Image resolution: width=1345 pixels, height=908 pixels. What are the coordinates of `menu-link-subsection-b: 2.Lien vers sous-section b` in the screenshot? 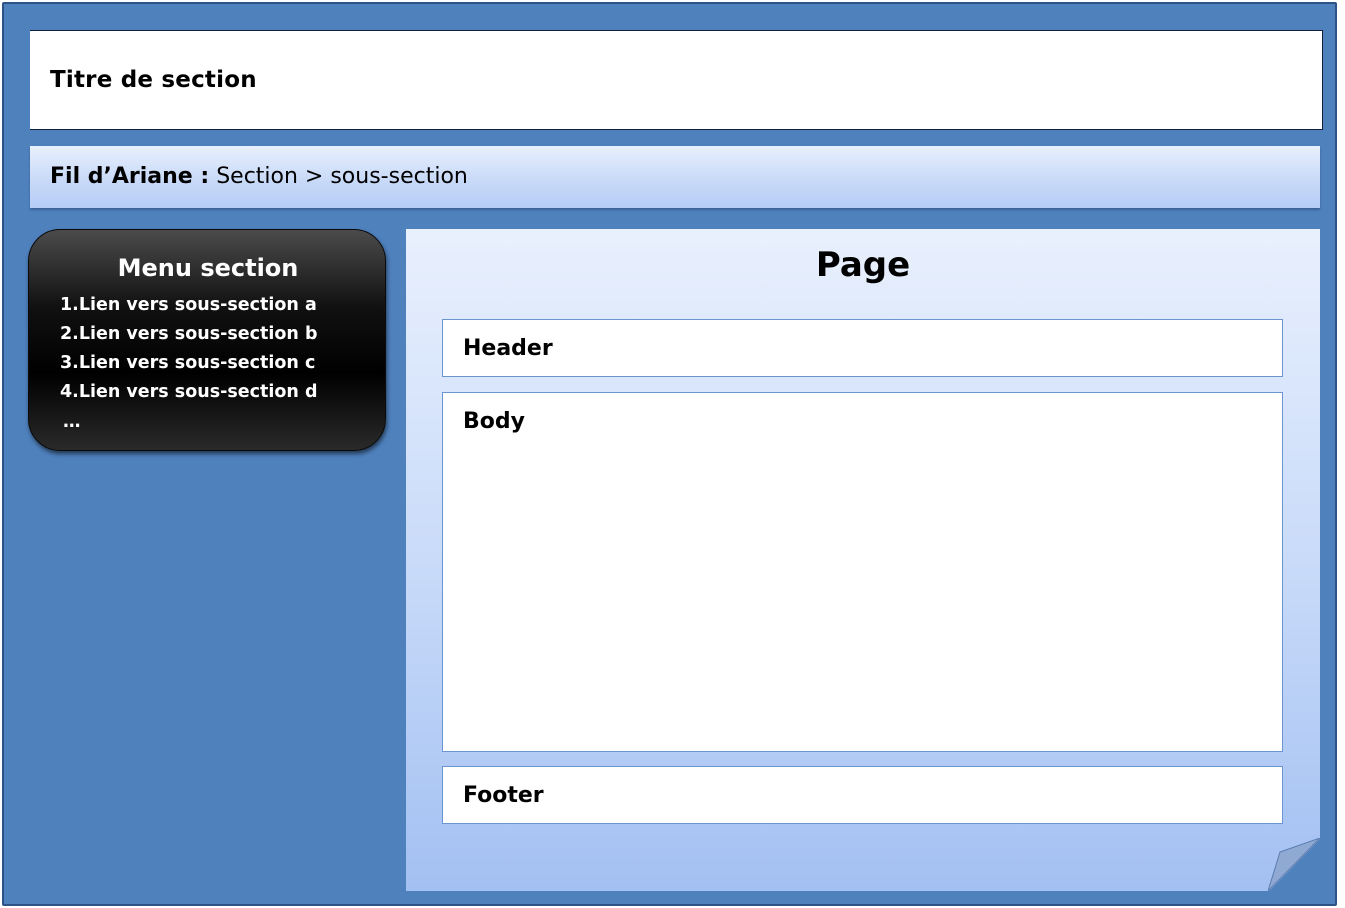 It's located at (189, 334).